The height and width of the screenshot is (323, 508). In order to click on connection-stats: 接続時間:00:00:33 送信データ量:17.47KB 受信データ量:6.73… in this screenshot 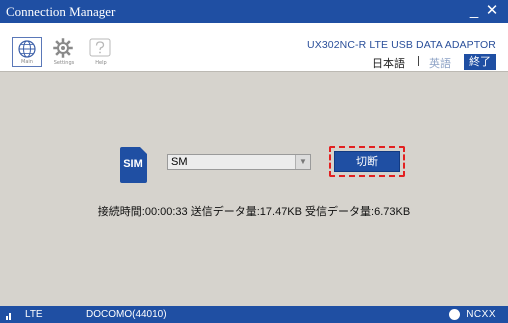, I will do `click(254, 212)`.